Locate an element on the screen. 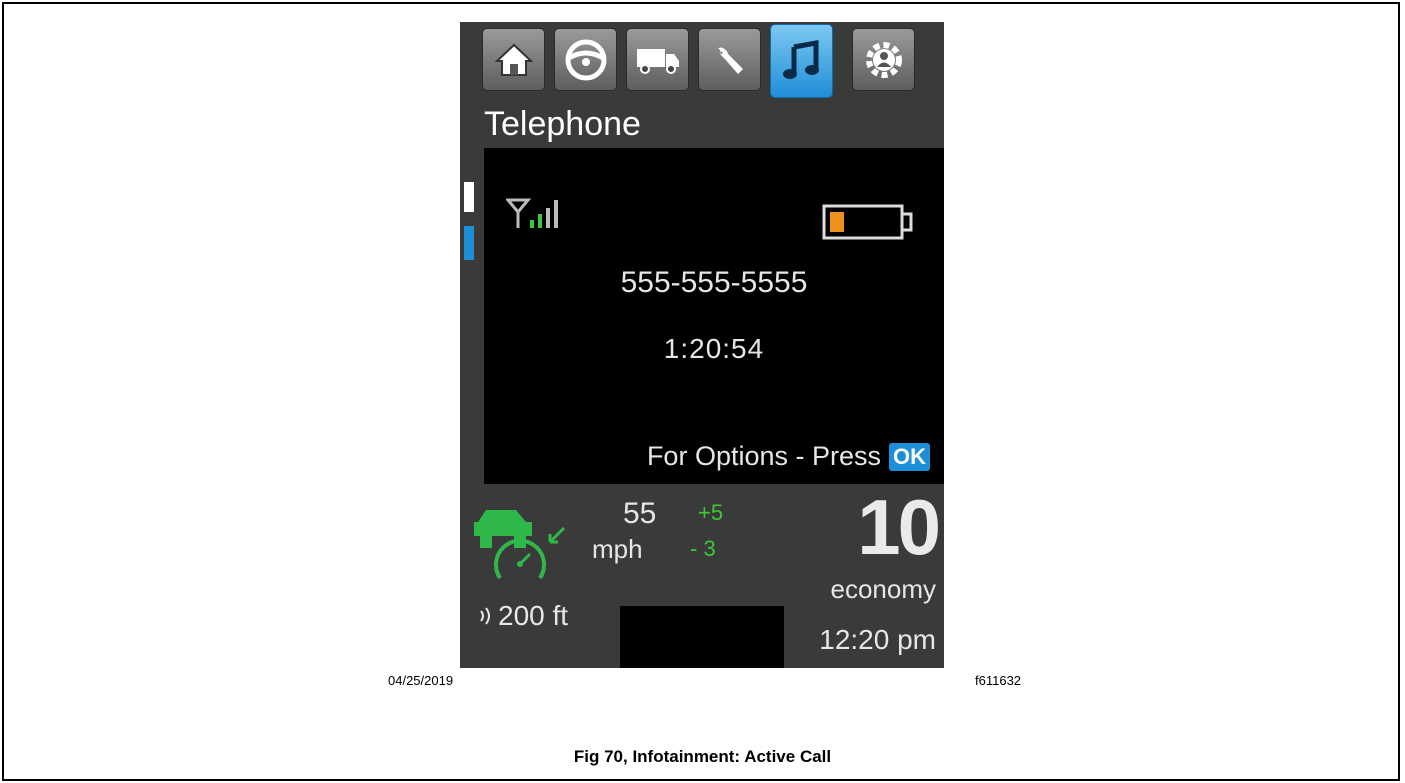 Image resolution: width=1405 pixels, height=783 pixels. status-area: 55 mph +5 - 3 10 economy 12:20 pm 200 ft is located at coordinates (702, 576).